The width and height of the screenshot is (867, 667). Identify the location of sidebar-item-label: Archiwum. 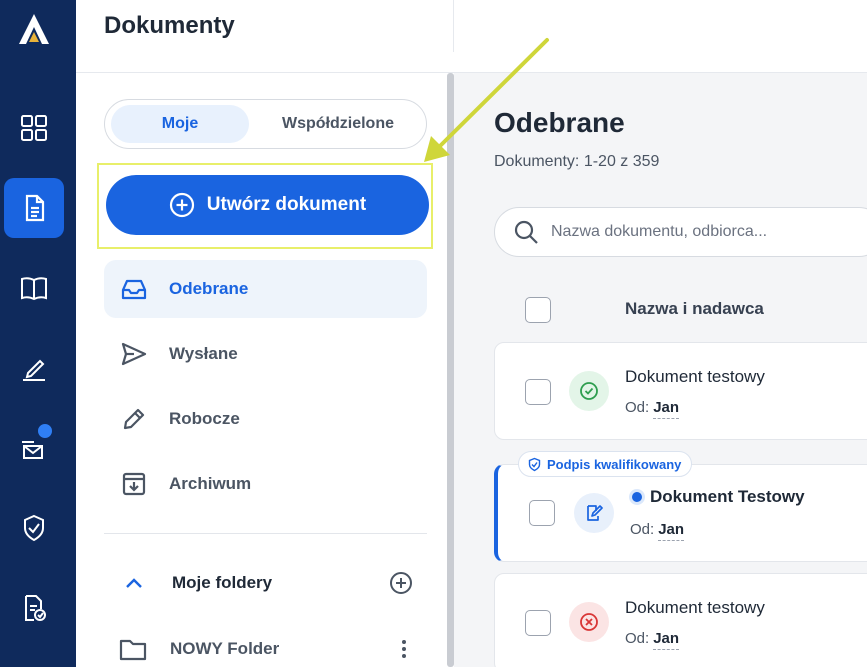
(210, 483).